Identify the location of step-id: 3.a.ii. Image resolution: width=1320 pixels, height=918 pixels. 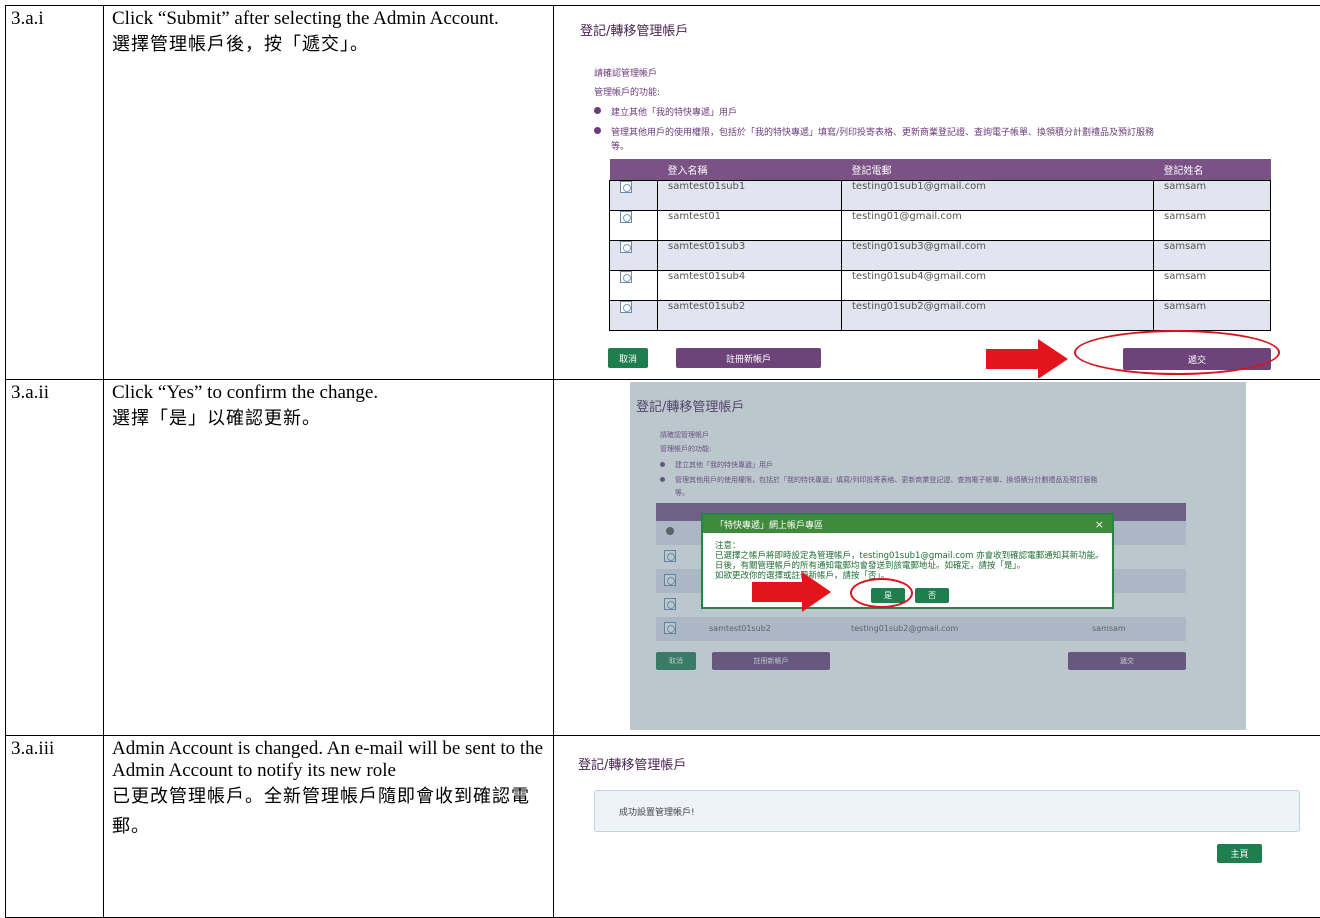
(30, 392).